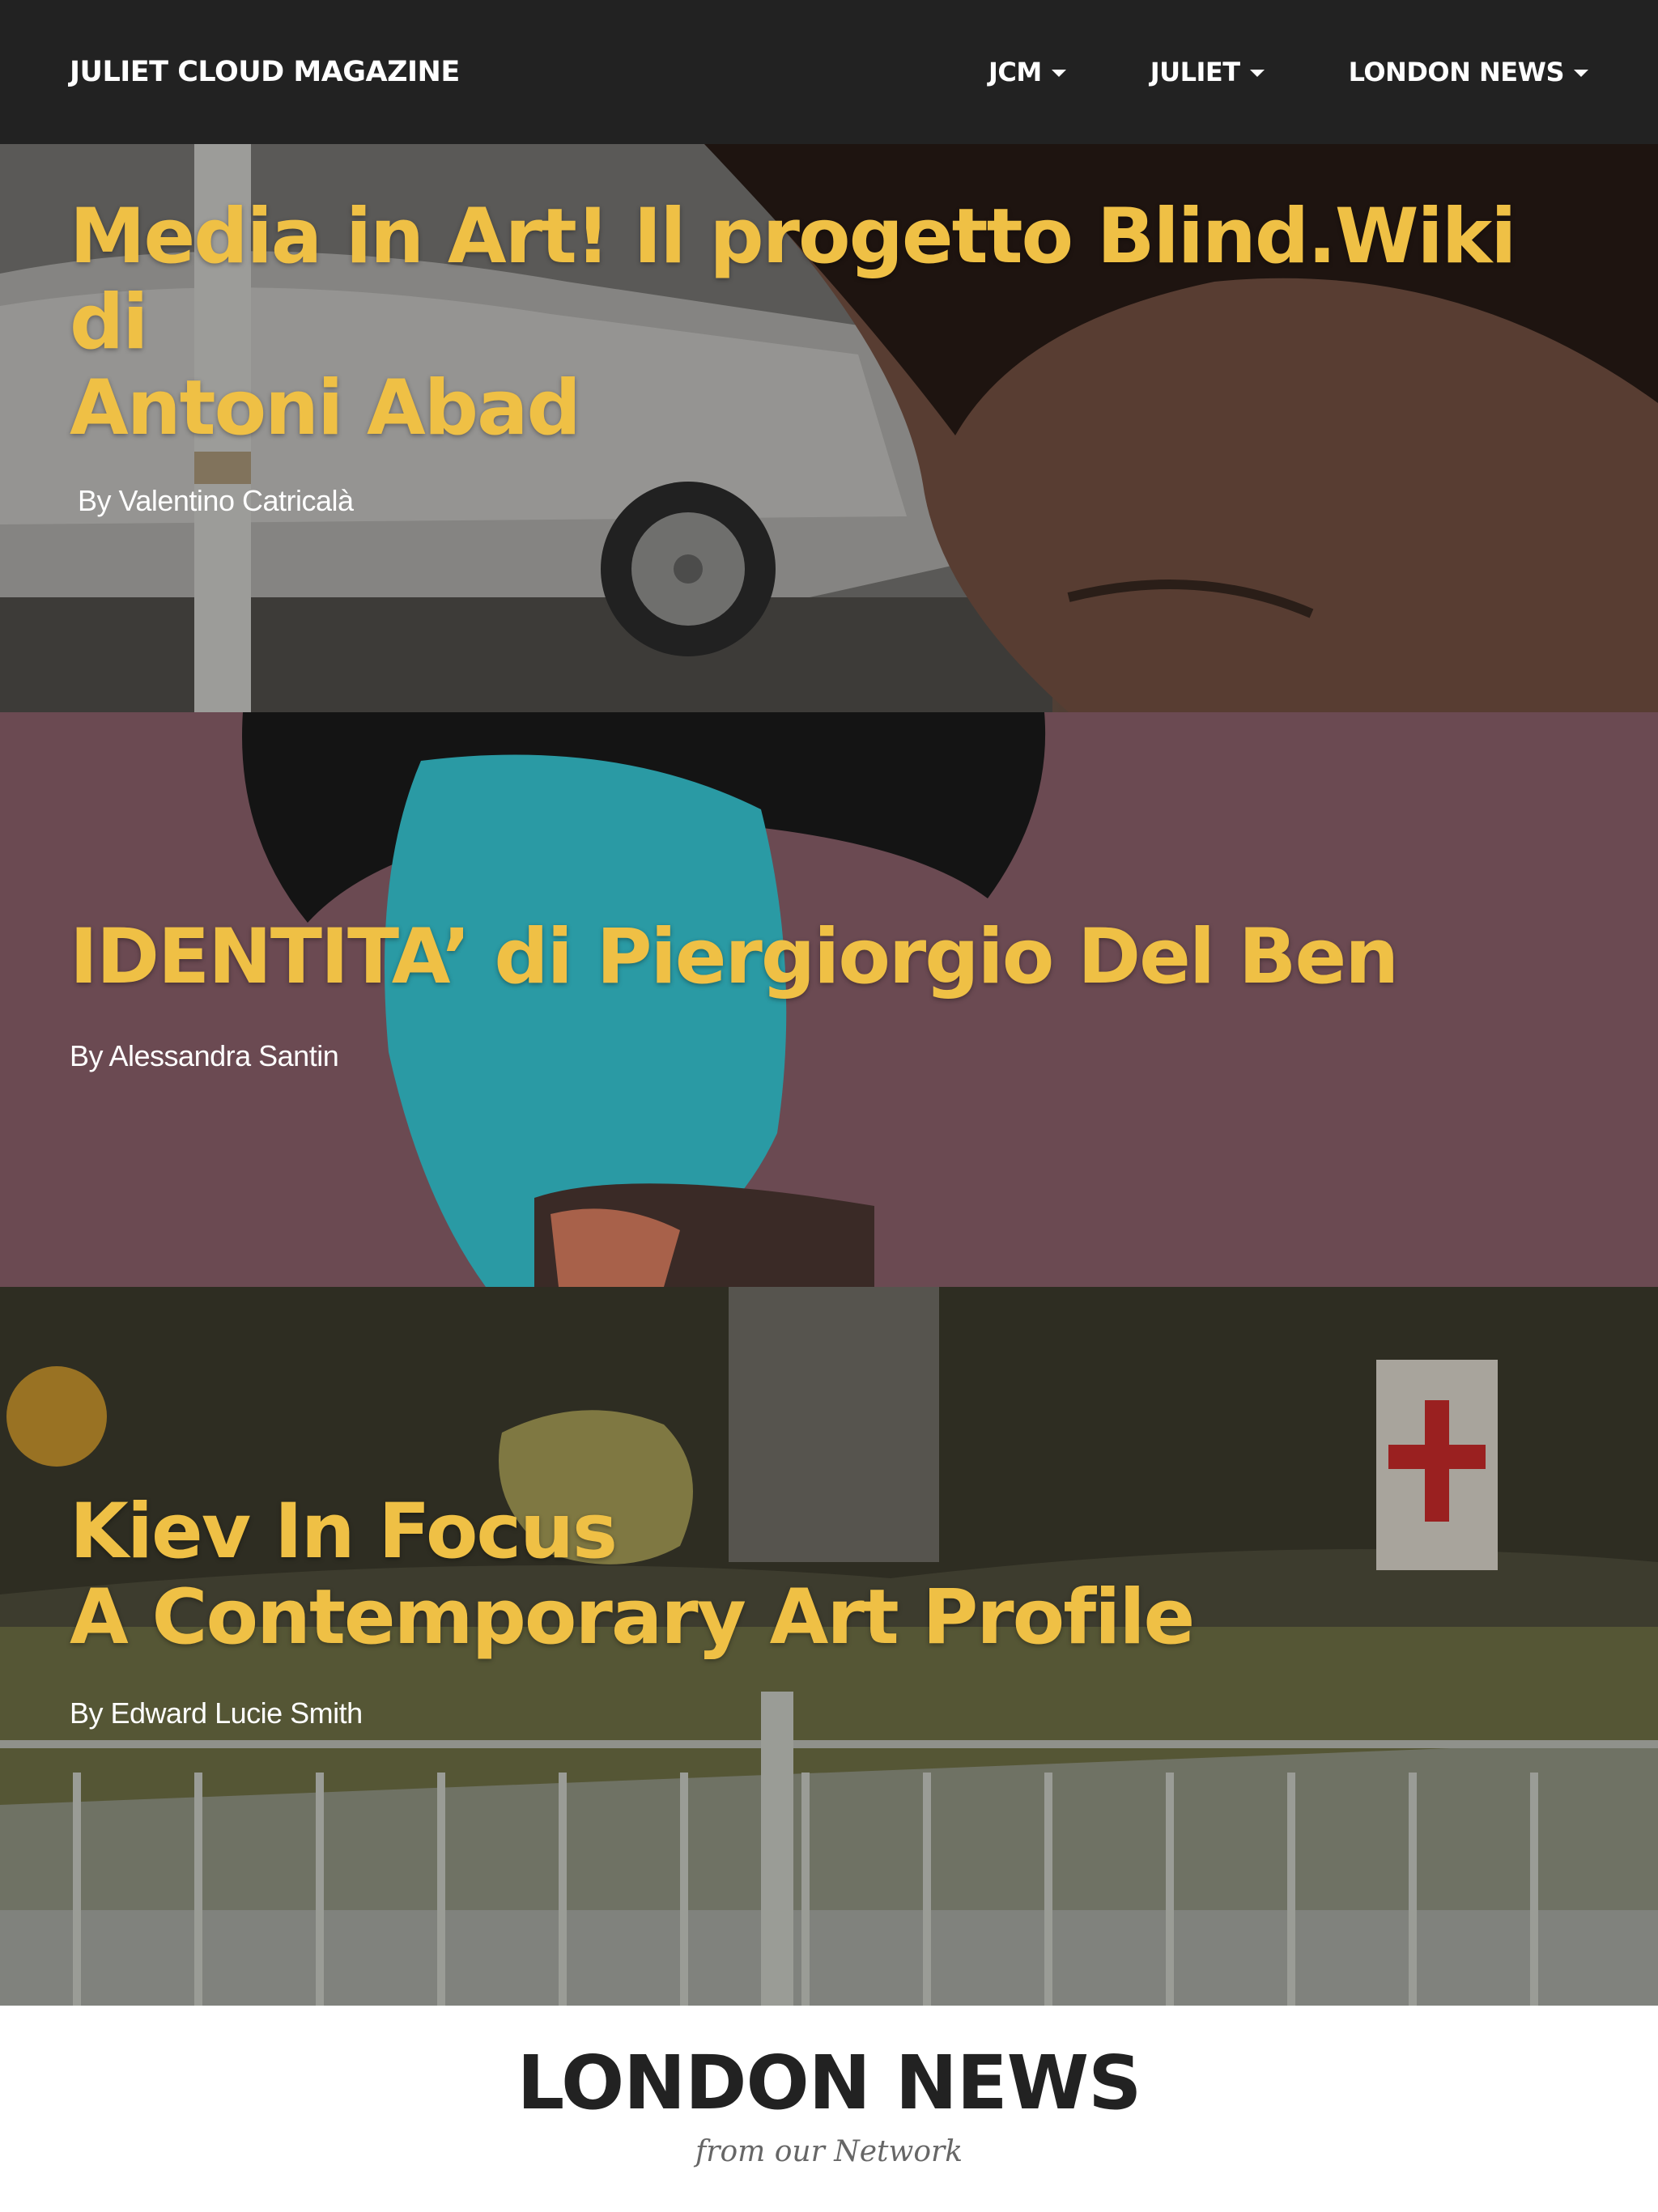 Image resolution: width=1658 pixels, height=2212 pixels. What do you see at coordinates (265, 72) in the screenshot?
I see `site-brand-link: JULIET CLOUD MAGAZINE` at bounding box center [265, 72].